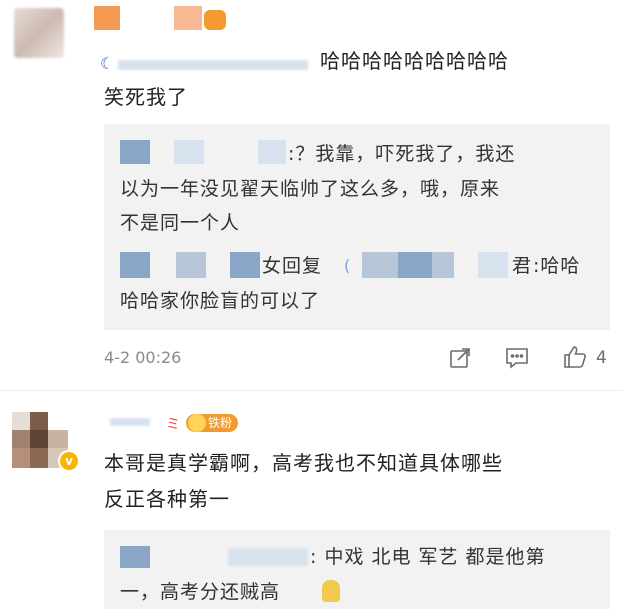 Image resolution: width=623 pixels, height=609 pixels. What do you see at coordinates (460, 358) in the screenshot?
I see `share-icon` at bounding box center [460, 358].